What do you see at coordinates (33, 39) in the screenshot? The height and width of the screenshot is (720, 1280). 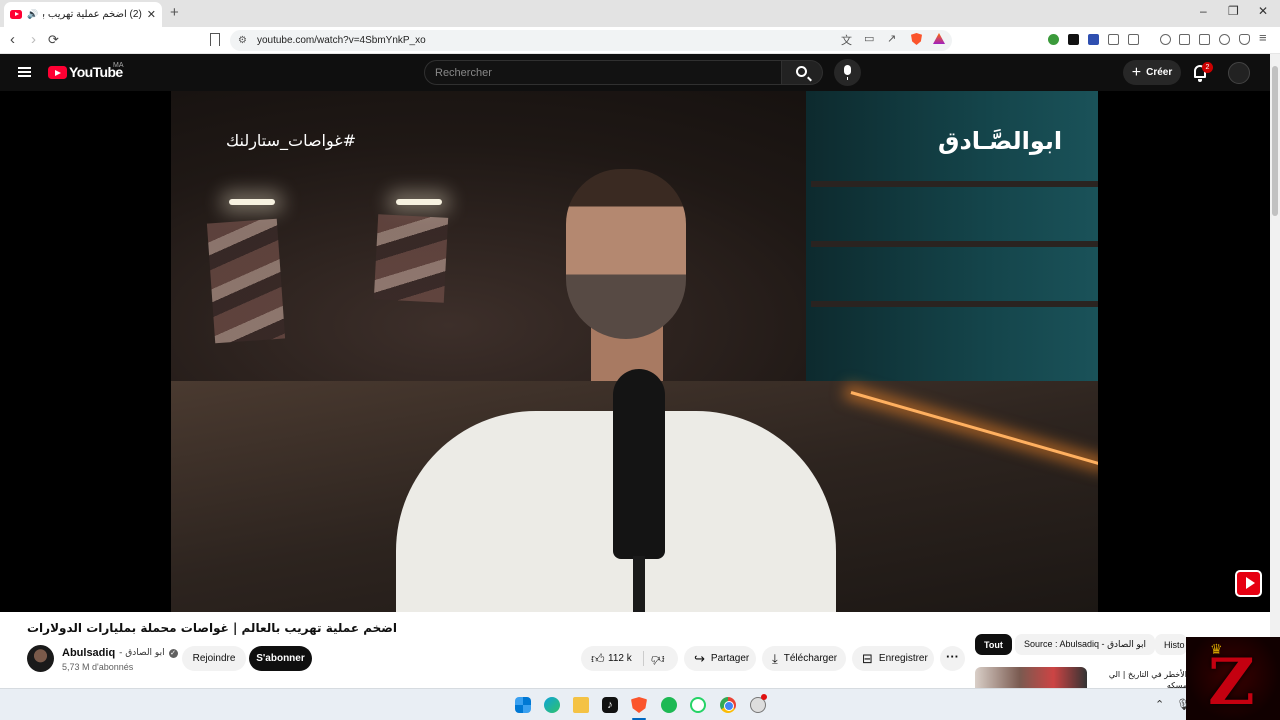 I see `forward-button: ›` at bounding box center [33, 39].